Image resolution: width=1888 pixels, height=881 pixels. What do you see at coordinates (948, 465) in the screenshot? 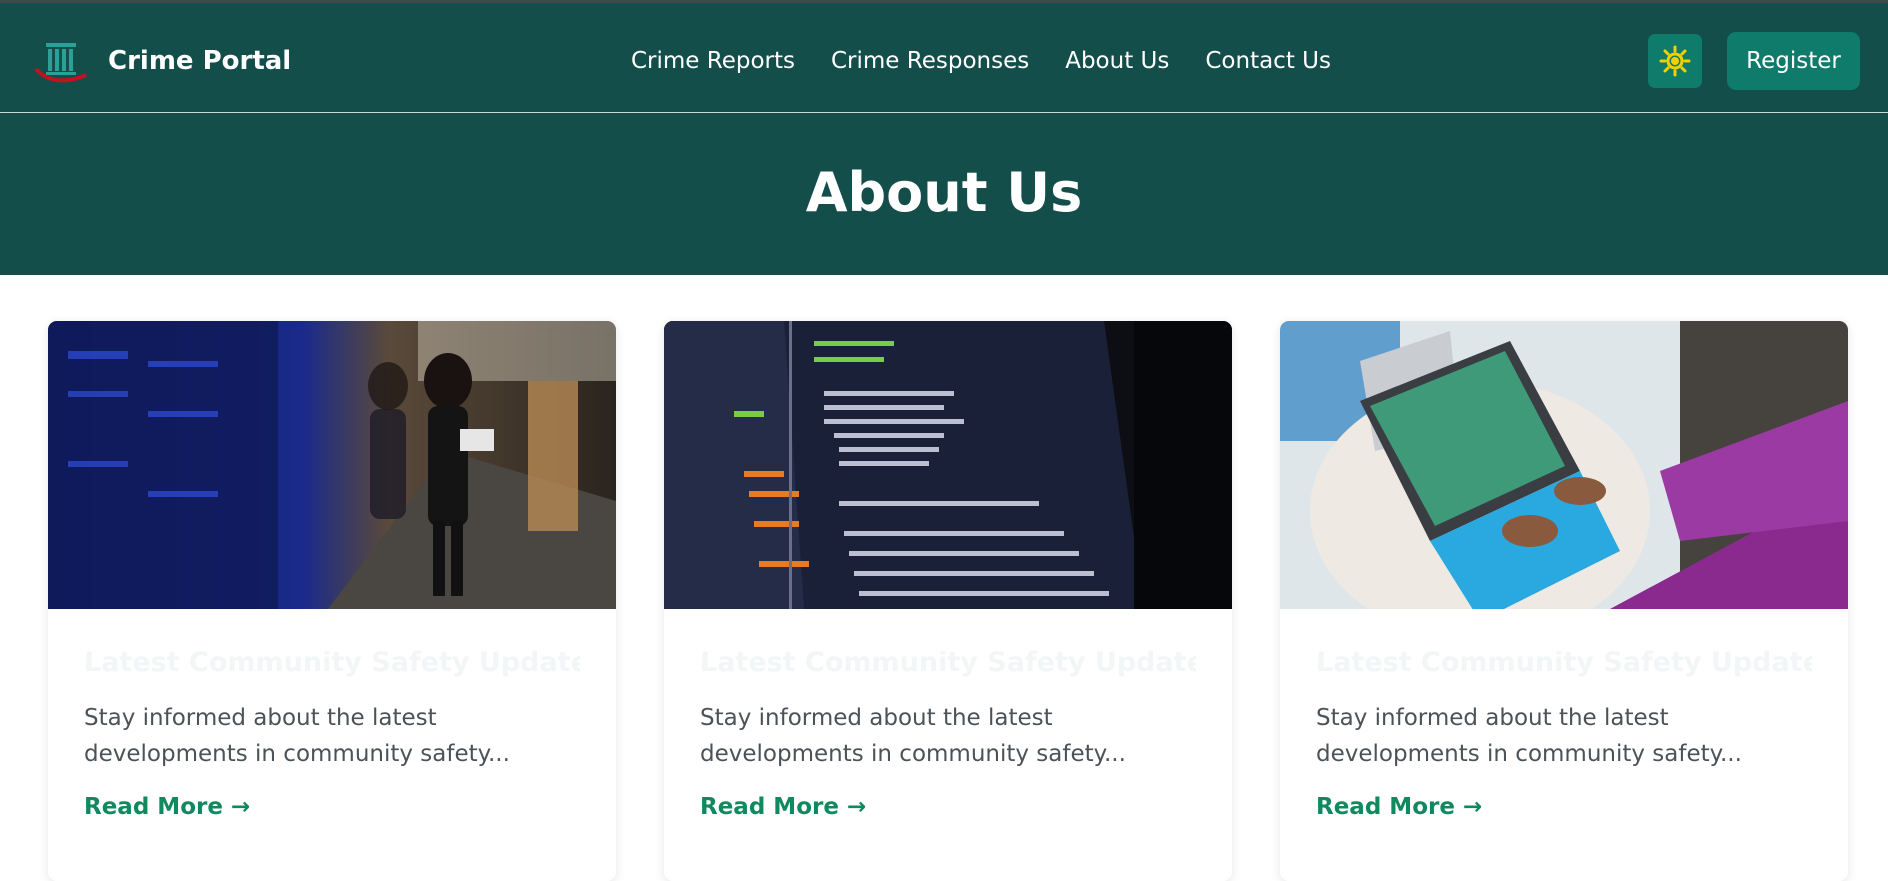
I see `code-screen-photo` at bounding box center [948, 465].